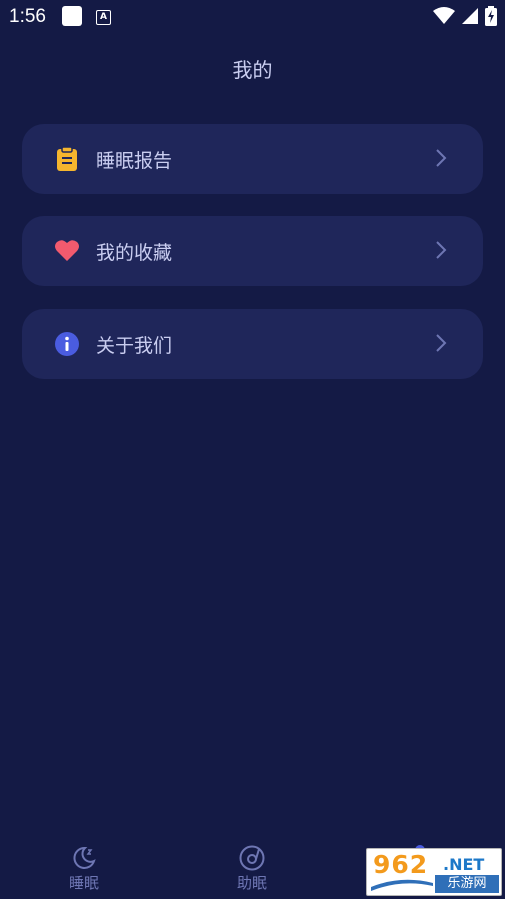 Image resolution: width=505 pixels, height=899 pixels. What do you see at coordinates (434, 872) in the screenshot?
I see `watermark-logo: 962 .NET 乐游网` at bounding box center [434, 872].